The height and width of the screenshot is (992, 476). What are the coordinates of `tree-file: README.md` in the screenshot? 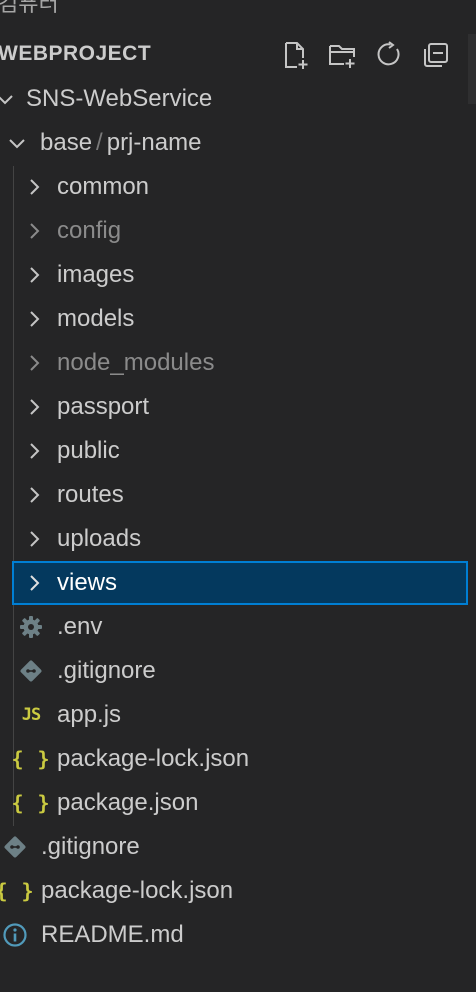 It's located at (238, 935).